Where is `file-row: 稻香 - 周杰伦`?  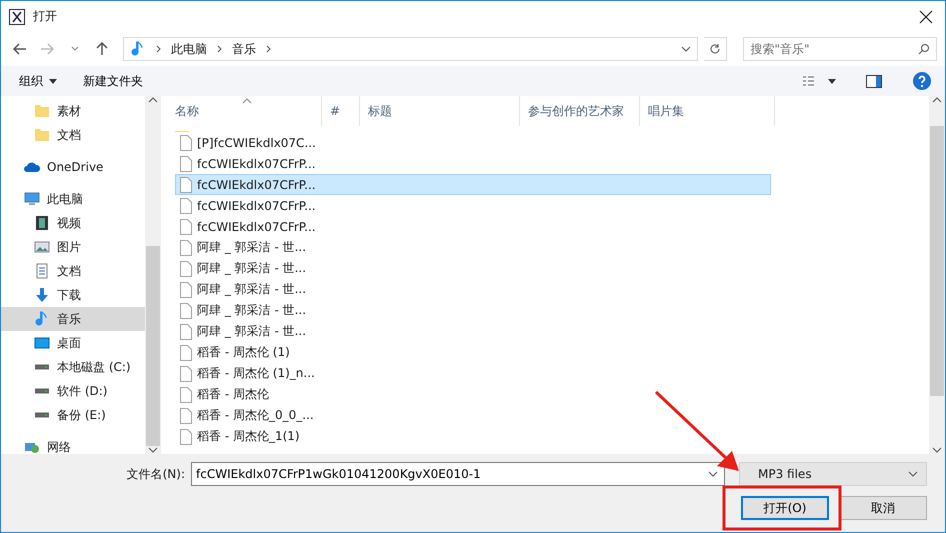
file-row: 稻香 - 周杰伦 is located at coordinates (473, 394).